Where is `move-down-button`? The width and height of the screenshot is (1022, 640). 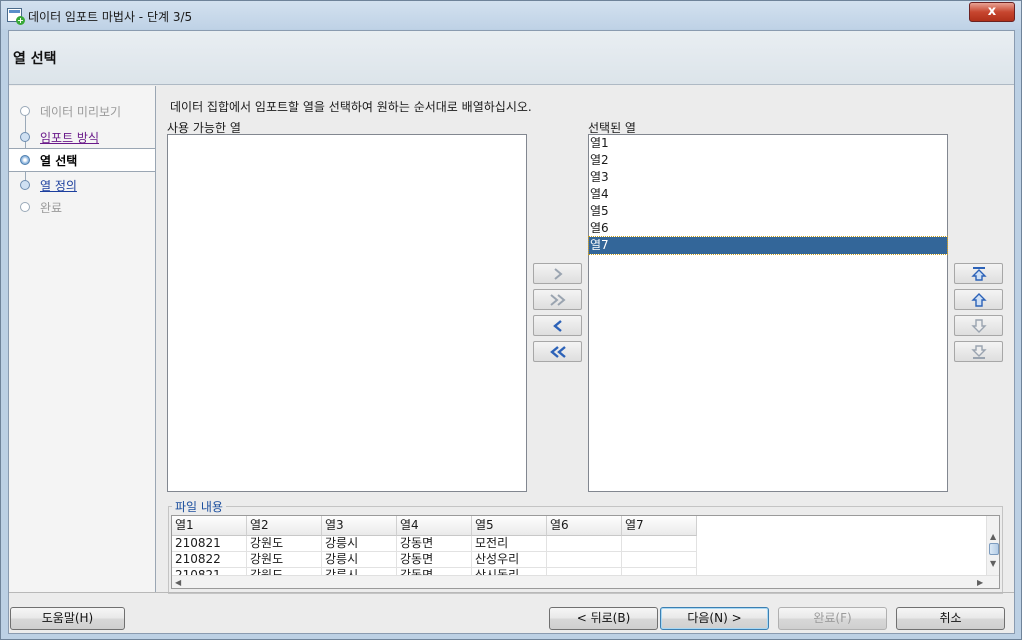
move-down-button is located at coordinates (978, 325).